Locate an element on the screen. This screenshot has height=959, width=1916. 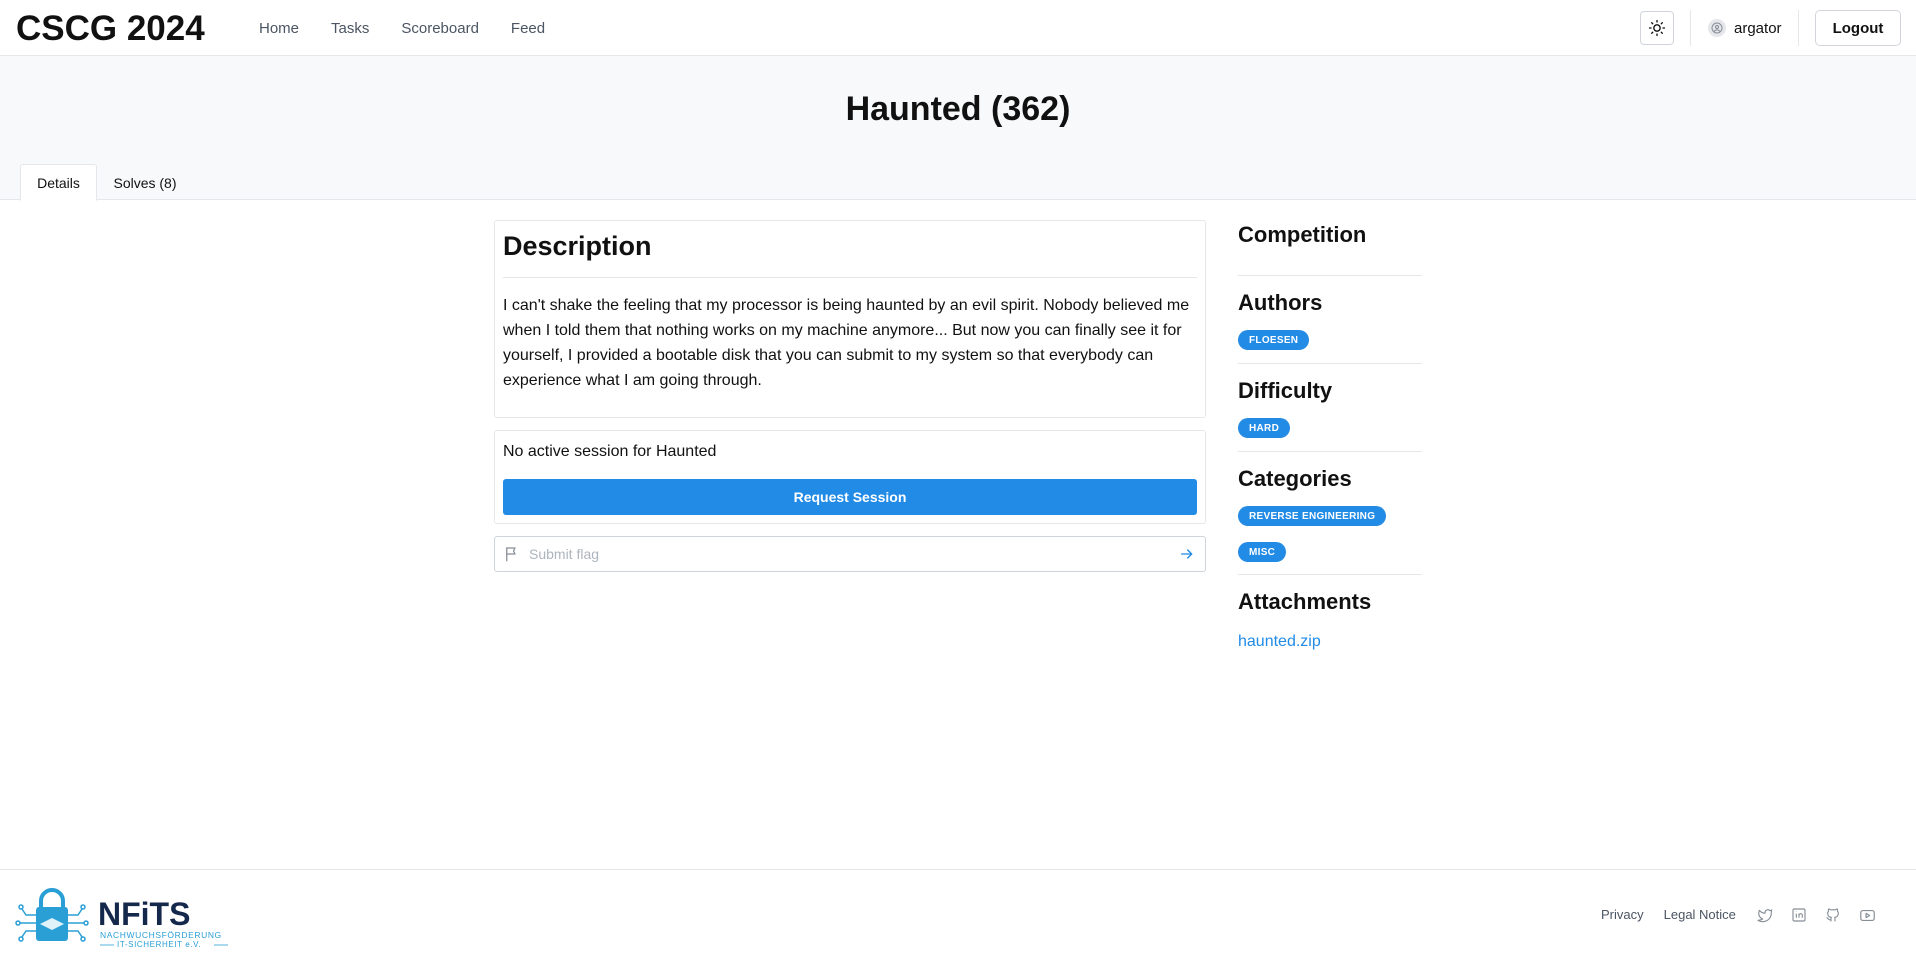
twitter-icon is located at coordinates (1765, 915).